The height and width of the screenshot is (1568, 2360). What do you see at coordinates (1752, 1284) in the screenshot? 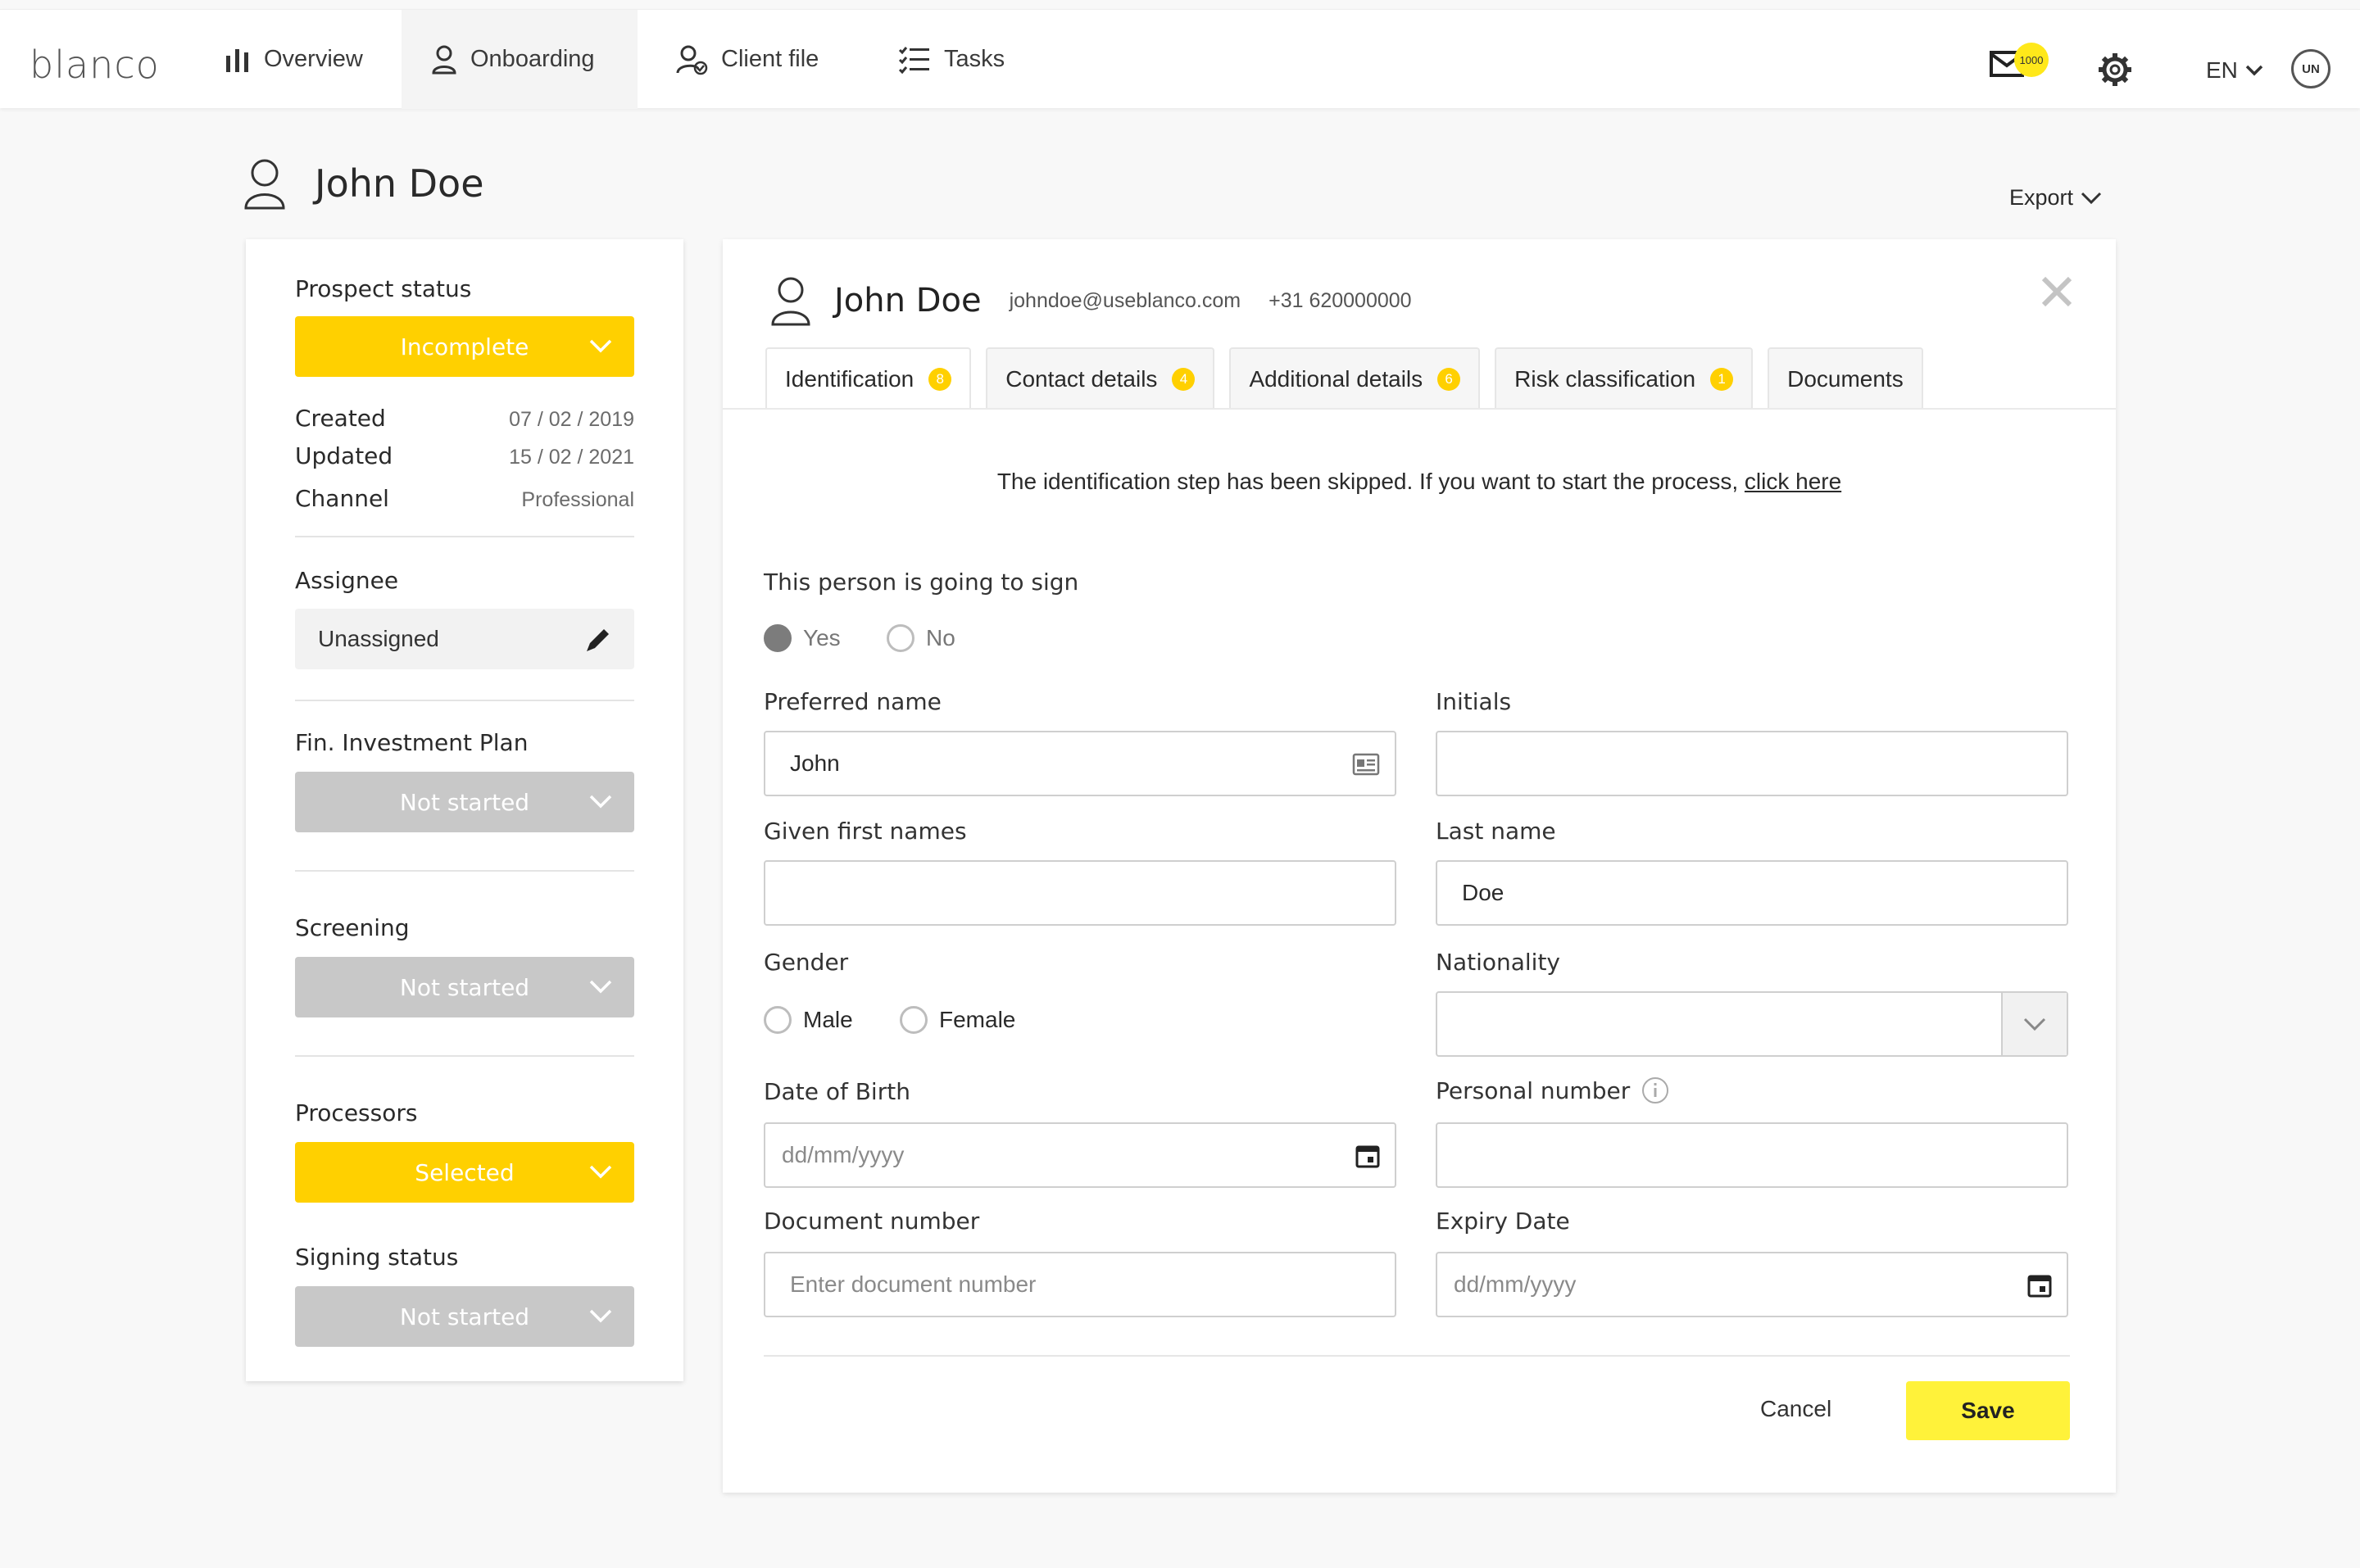
I see `expiry-date-input: dd/mm/yyyy` at bounding box center [1752, 1284].